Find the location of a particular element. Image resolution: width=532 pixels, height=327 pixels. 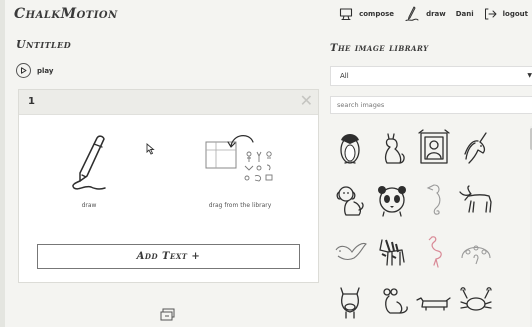

library-option: drag from the library is located at coordinates (240, 170).